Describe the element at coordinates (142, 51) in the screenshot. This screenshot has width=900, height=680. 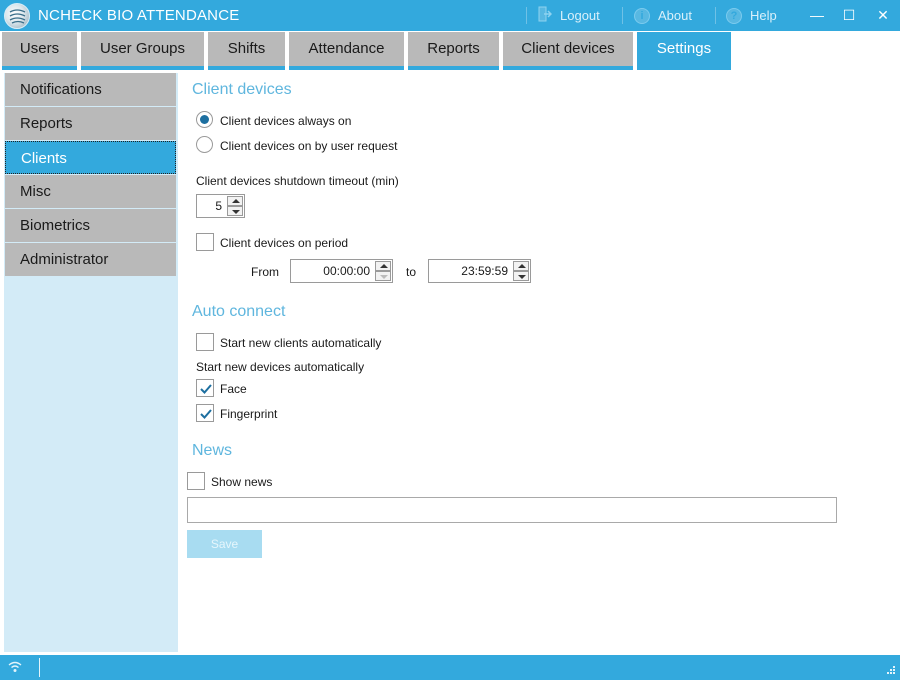
I see `tab-user-groups: User Groups` at that location.